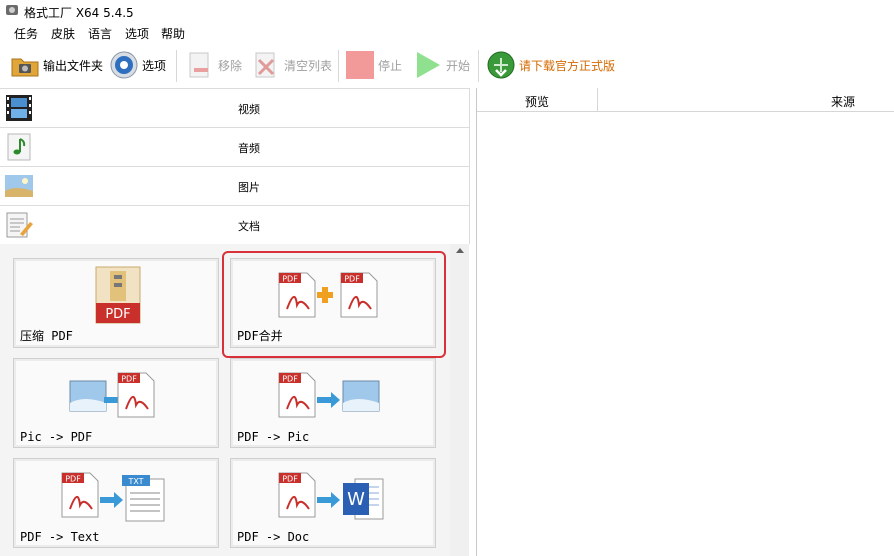 Image resolution: width=894 pixels, height=556 pixels. What do you see at coordinates (843, 102) in the screenshot?
I see `column-source-label: 来源` at bounding box center [843, 102].